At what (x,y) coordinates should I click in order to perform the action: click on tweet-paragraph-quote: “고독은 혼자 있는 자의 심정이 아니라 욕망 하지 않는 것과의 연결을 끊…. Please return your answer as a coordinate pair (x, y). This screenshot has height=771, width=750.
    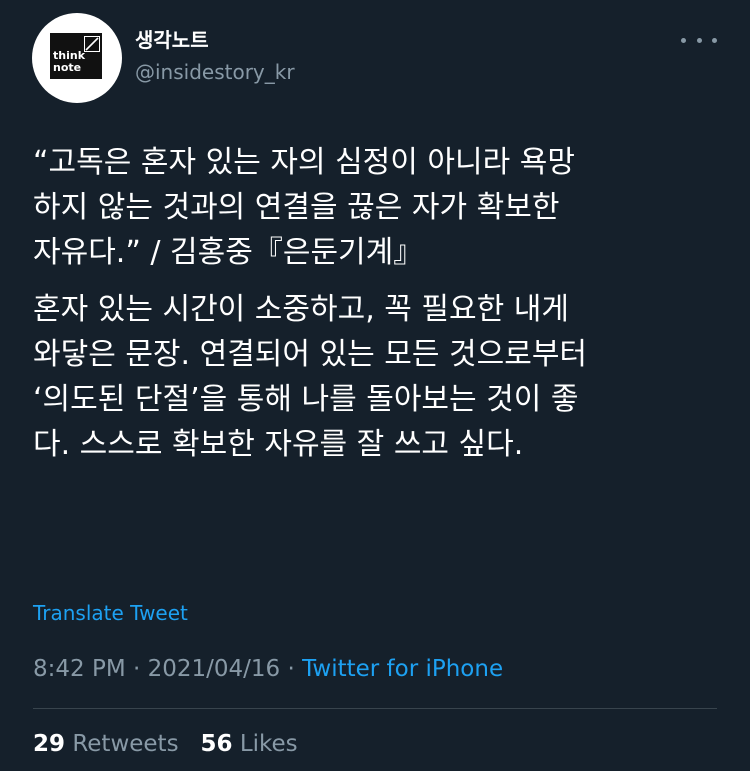
    Looking at the image, I should click on (304, 207).